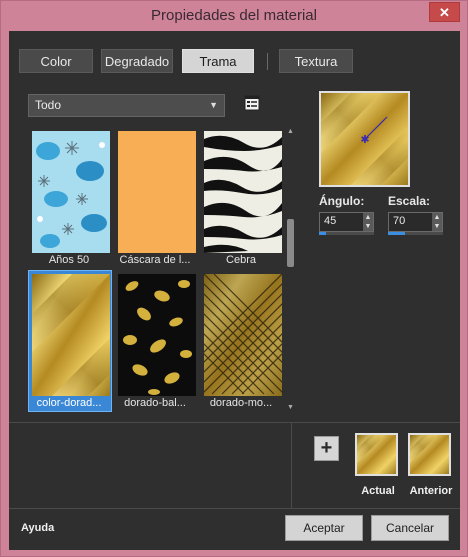 The height and width of the screenshot is (557, 468). I want to click on add-swatch-button: +, so click(326, 448).